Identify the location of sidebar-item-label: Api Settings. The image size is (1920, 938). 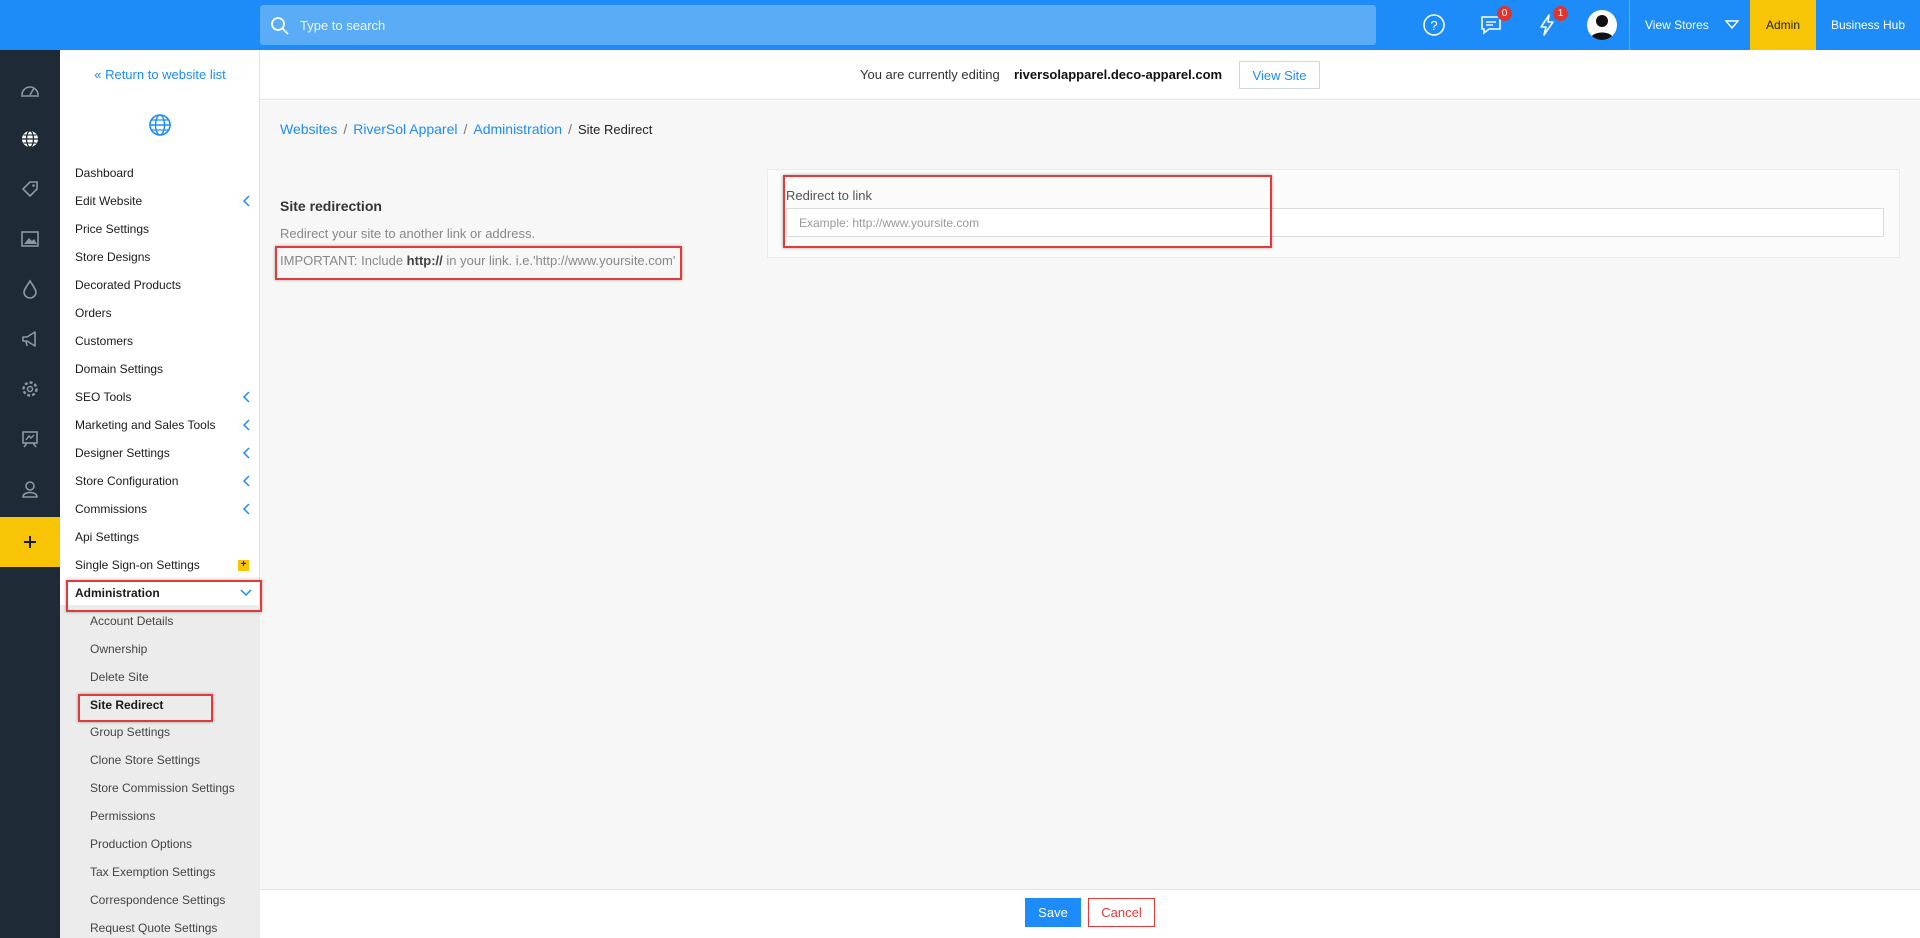
(107, 537).